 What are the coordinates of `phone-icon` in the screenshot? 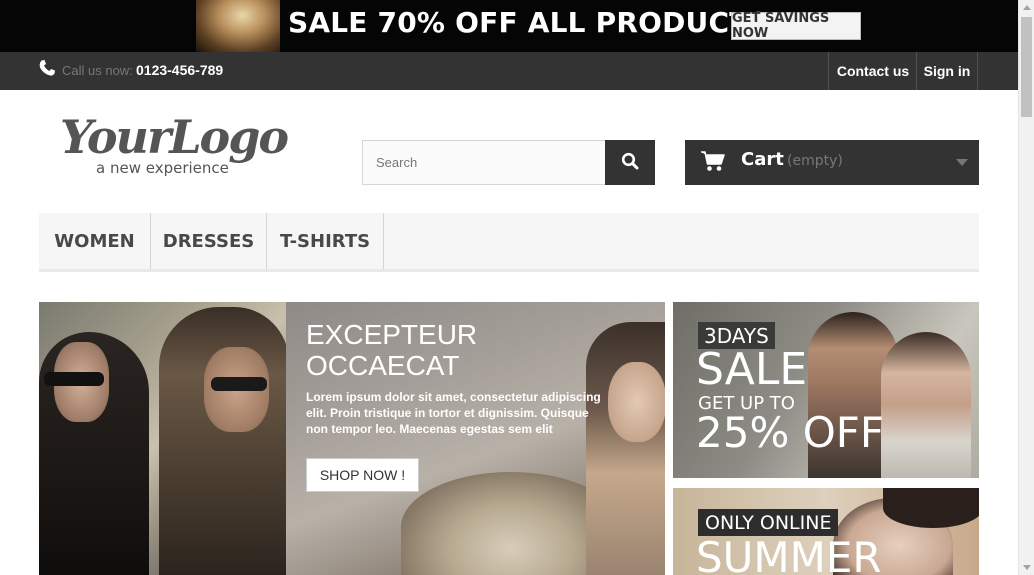 It's located at (47, 68).